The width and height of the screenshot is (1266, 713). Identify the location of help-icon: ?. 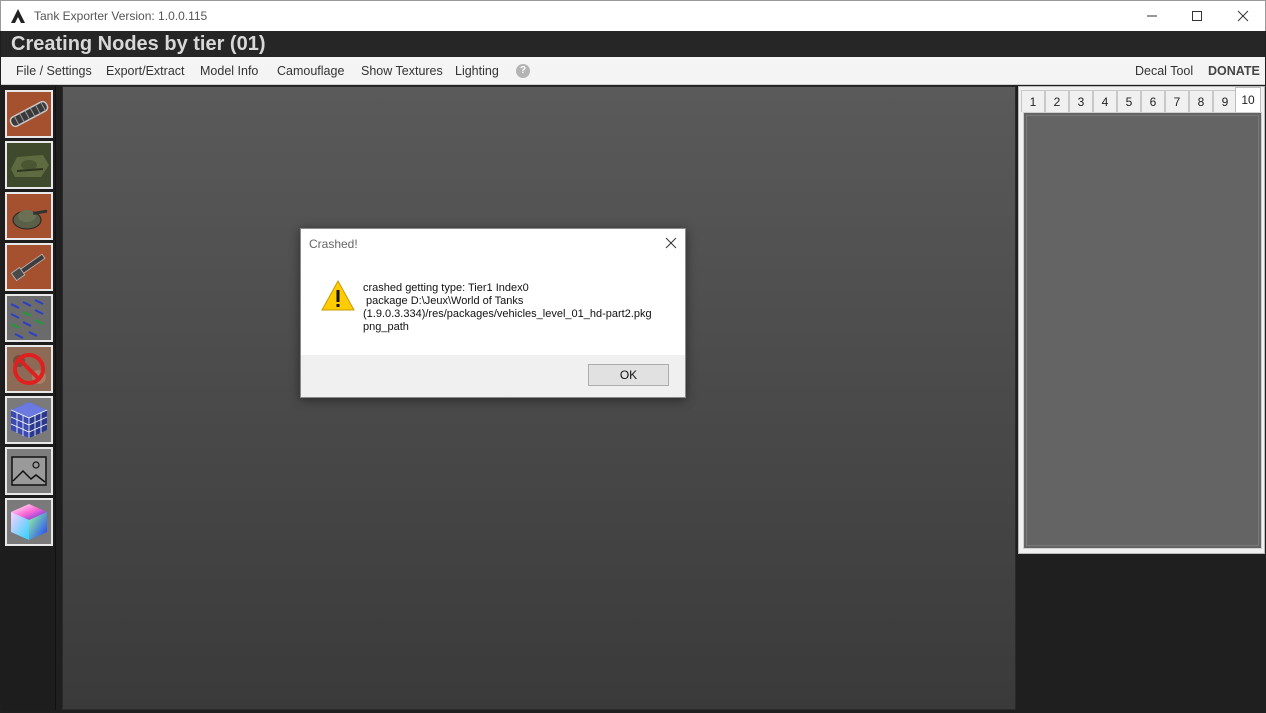
(523, 71).